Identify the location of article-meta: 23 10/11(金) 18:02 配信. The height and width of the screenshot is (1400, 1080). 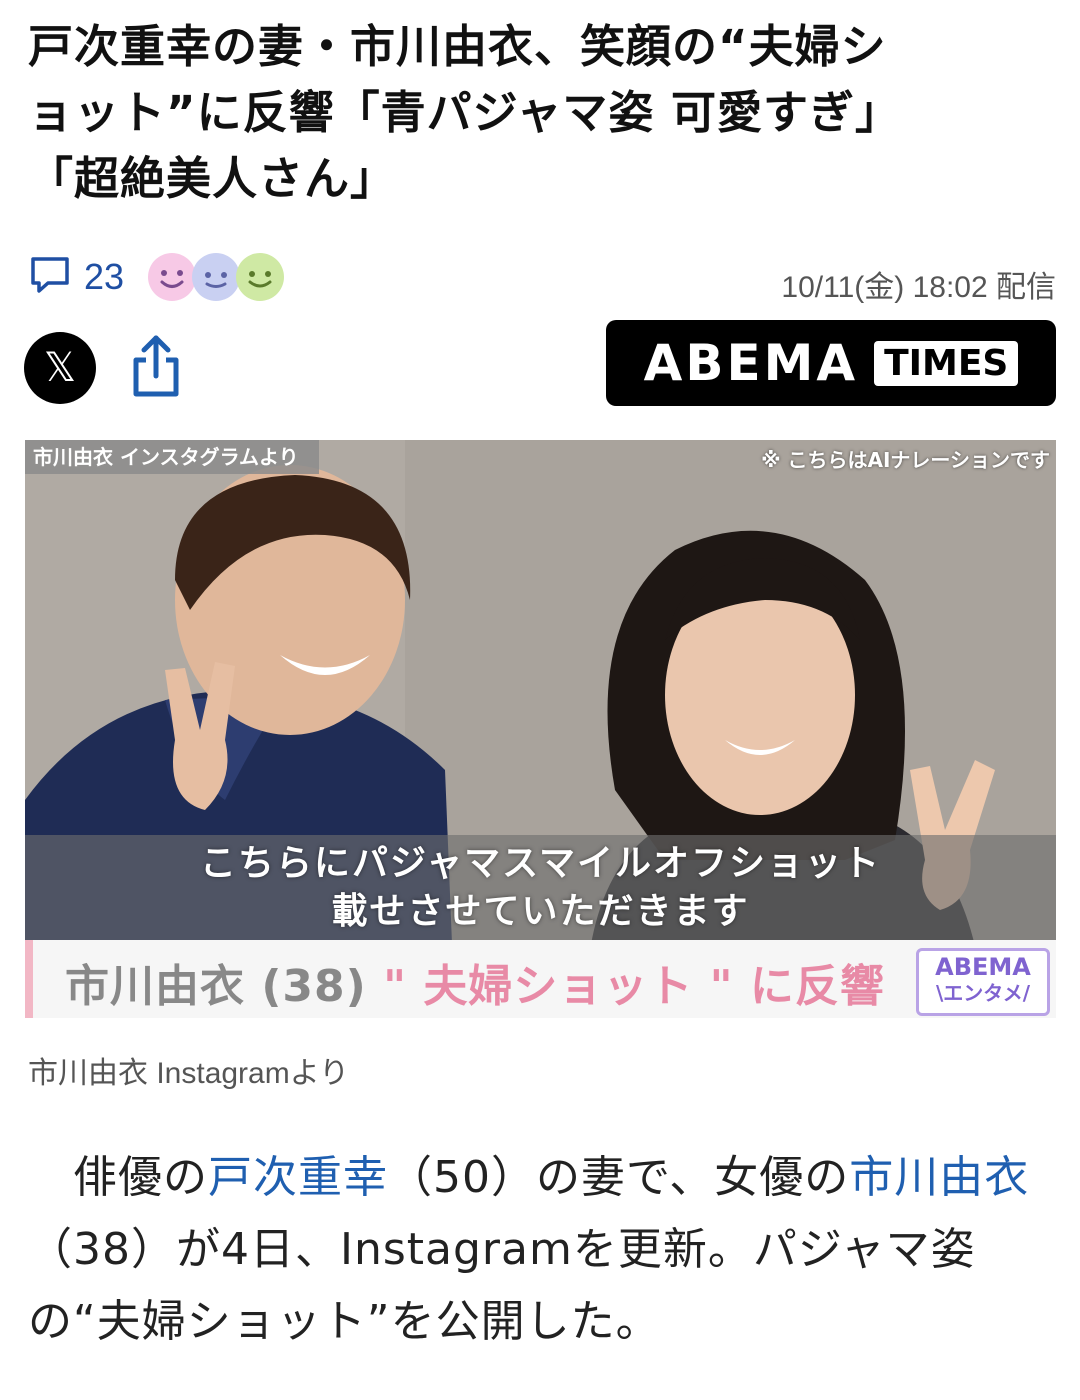
(542, 276).